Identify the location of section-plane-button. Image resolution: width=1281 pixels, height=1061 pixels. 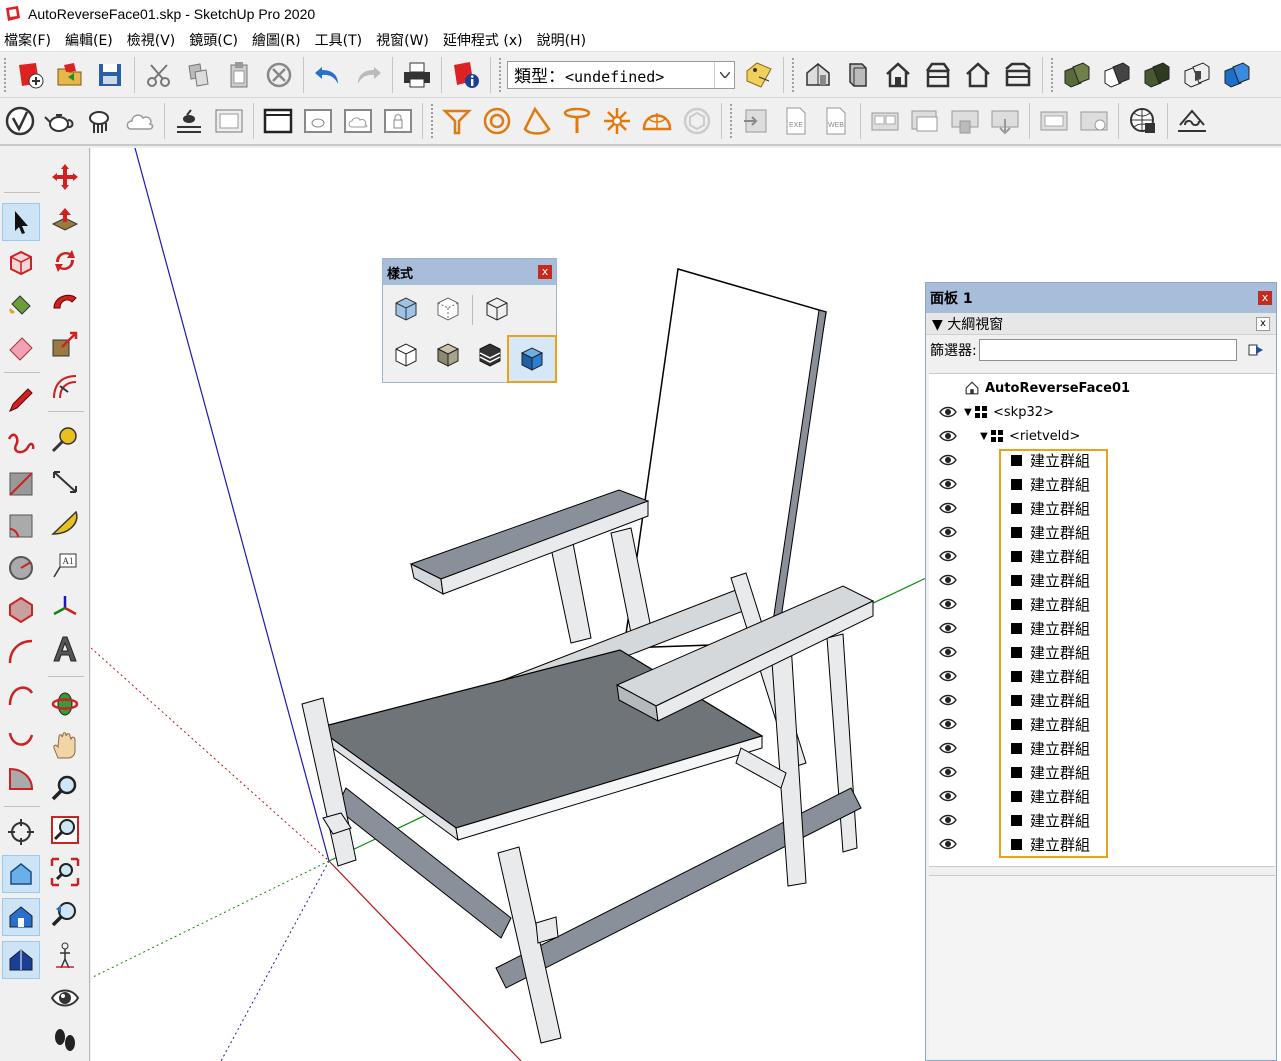
(457, 121).